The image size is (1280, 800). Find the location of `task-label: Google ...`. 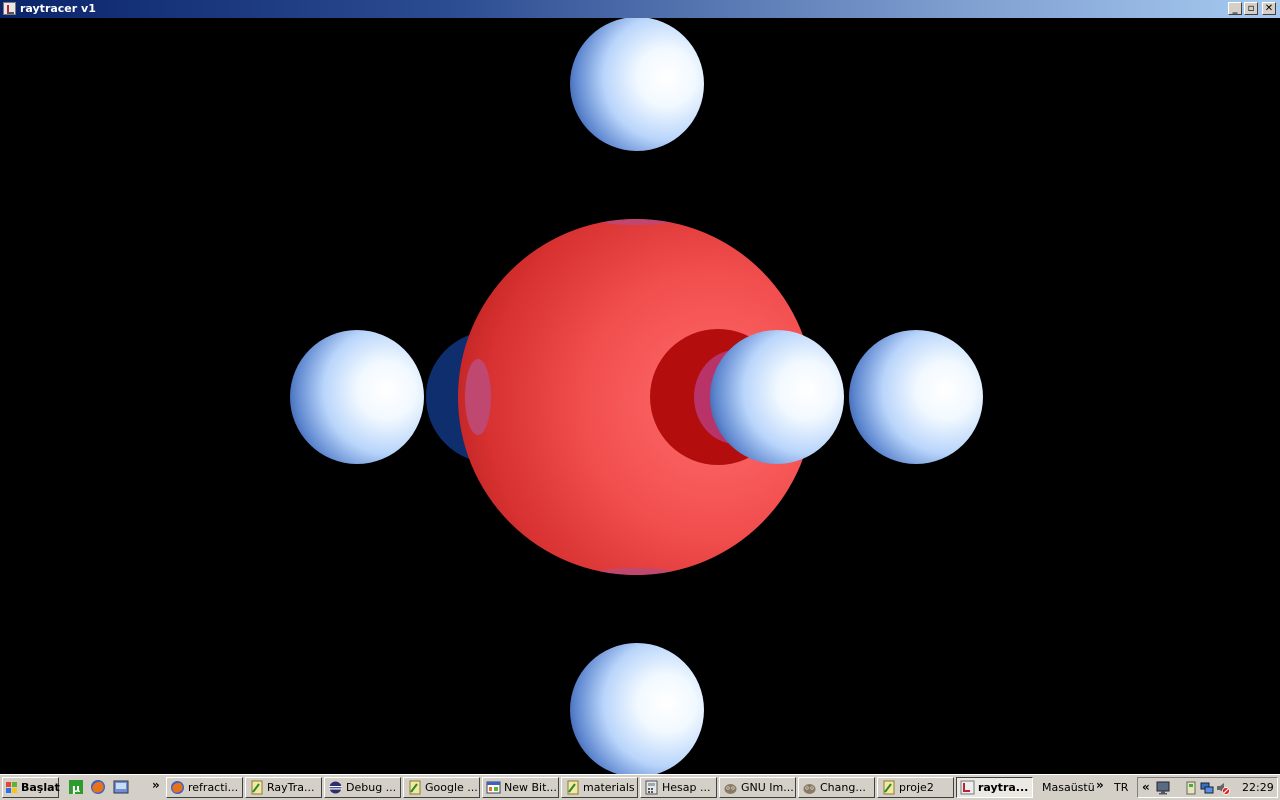

task-label: Google ... is located at coordinates (451, 787).